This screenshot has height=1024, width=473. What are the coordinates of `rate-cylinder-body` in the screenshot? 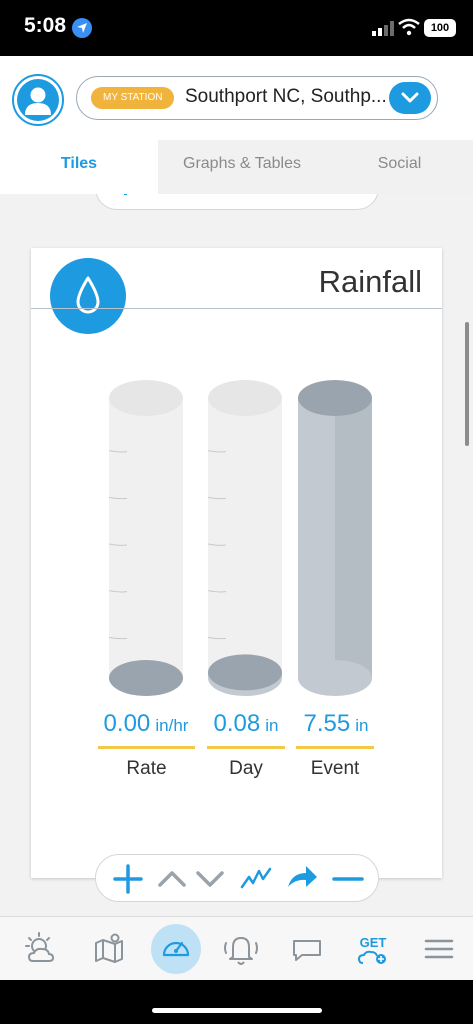 It's located at (146, 538).